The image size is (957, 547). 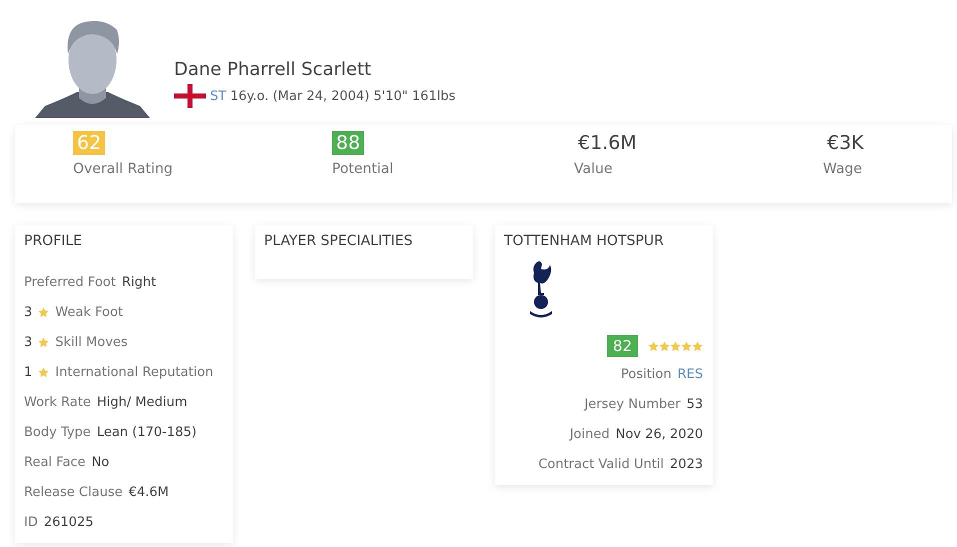 I want to click on rating-badge: 62, so click(x=89, y=143).